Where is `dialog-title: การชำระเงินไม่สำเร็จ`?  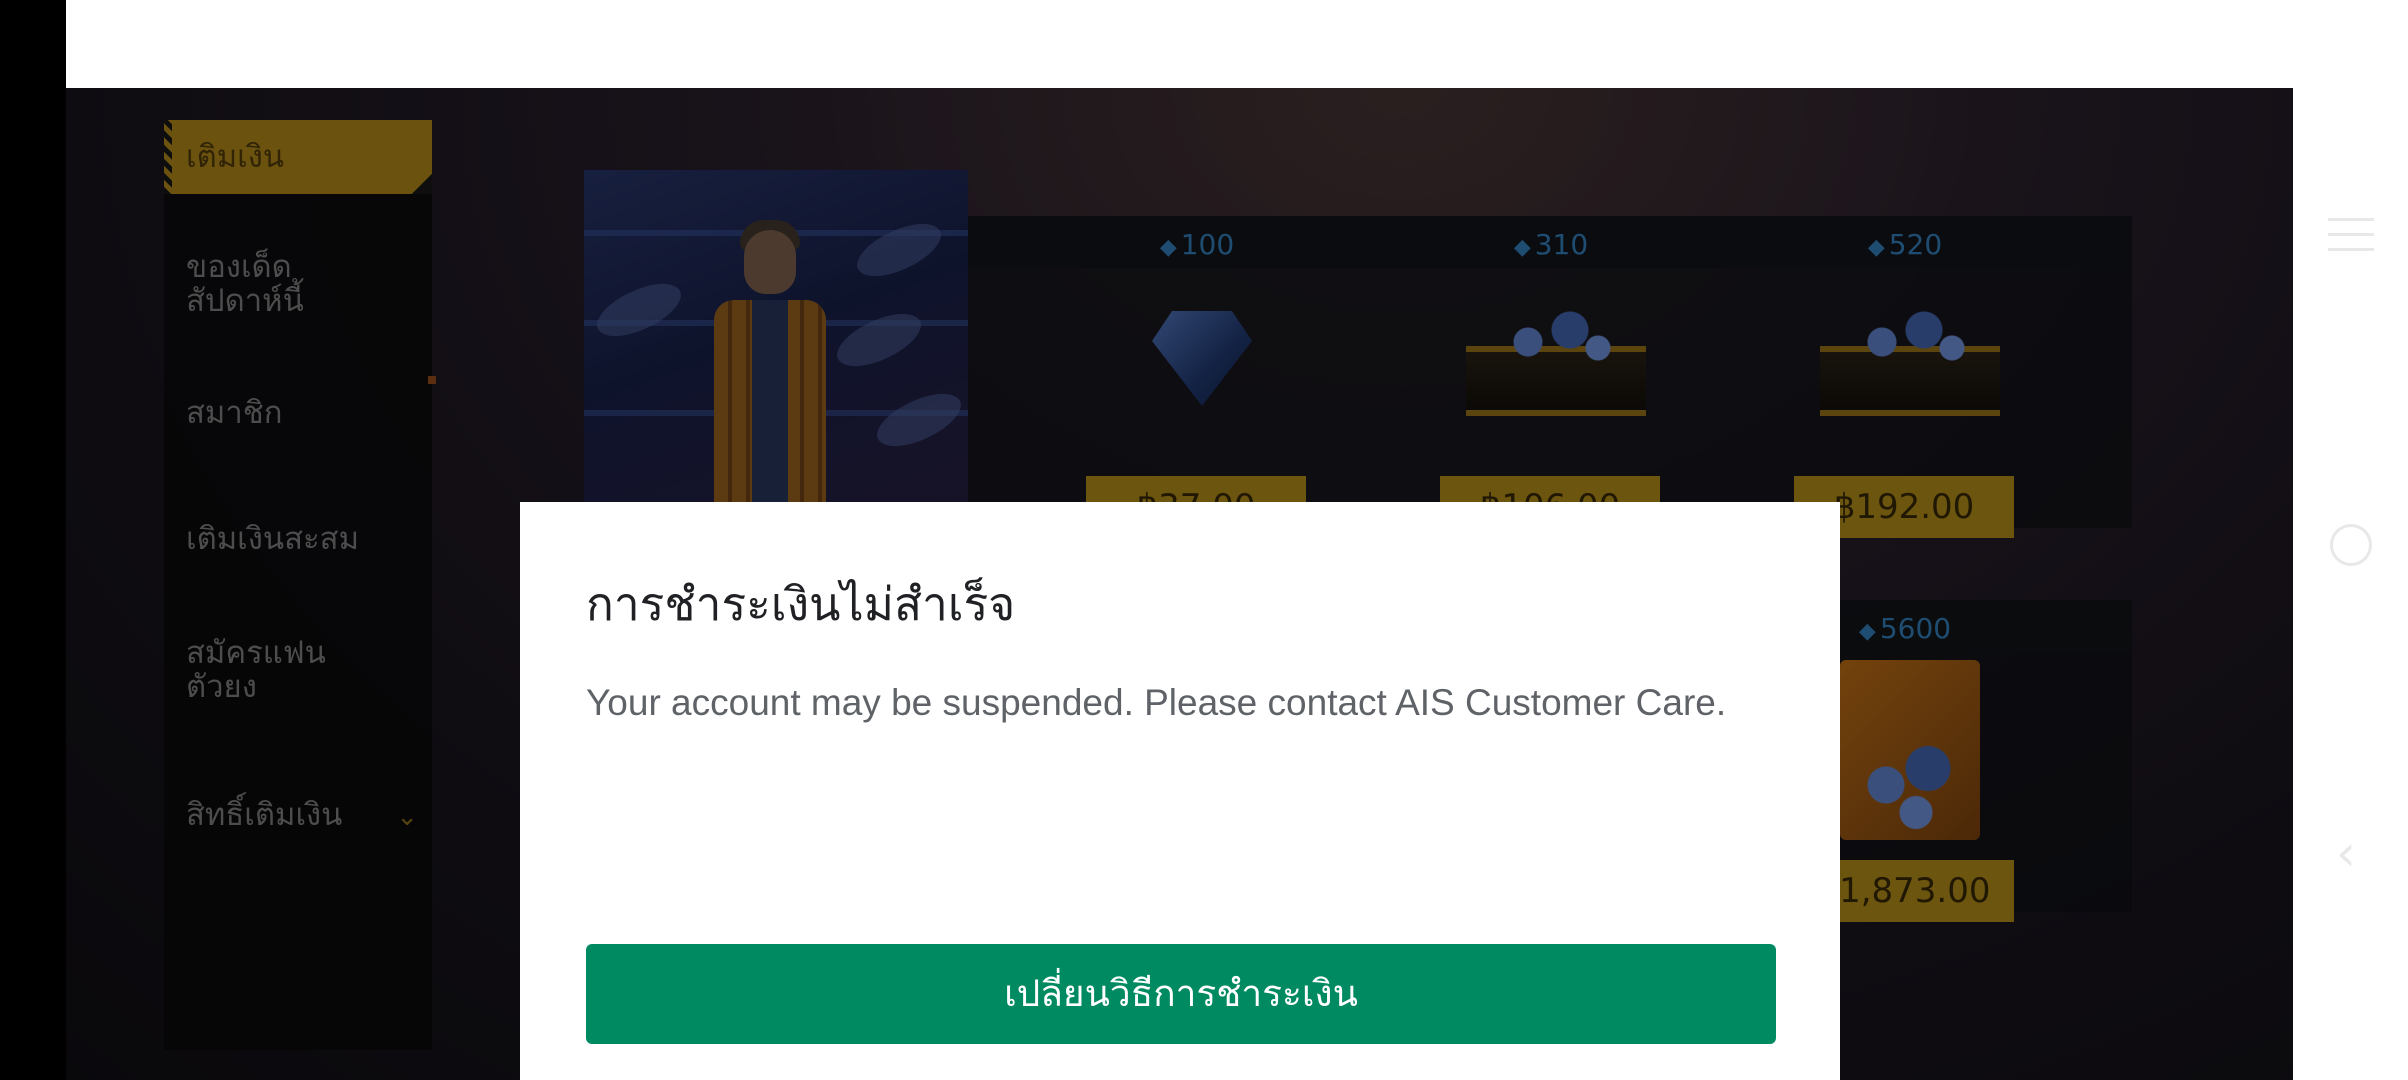
dialog-title: การชำระเงินไม่สำเร็จ is located at coordinates (801, 604).